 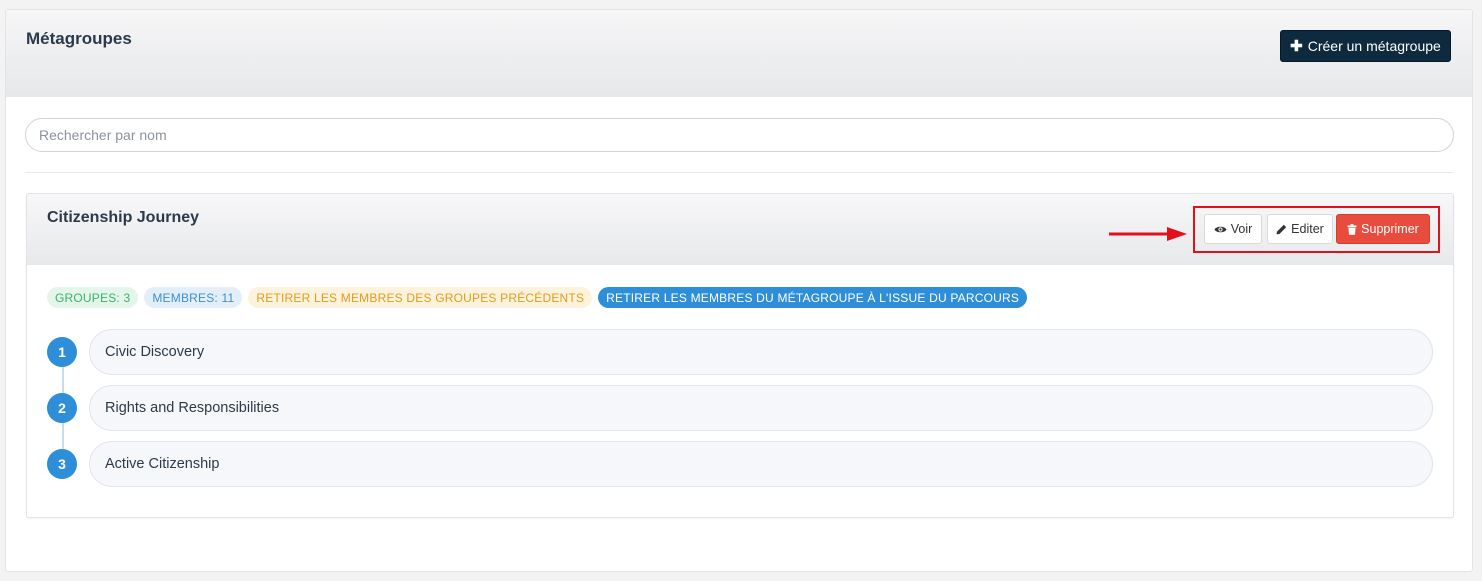 What do you see at coordinates (761, 352) in the screenshot?
I see `step-item-civic-discovery: Civic Discovery` at bounding box center [761, 352].